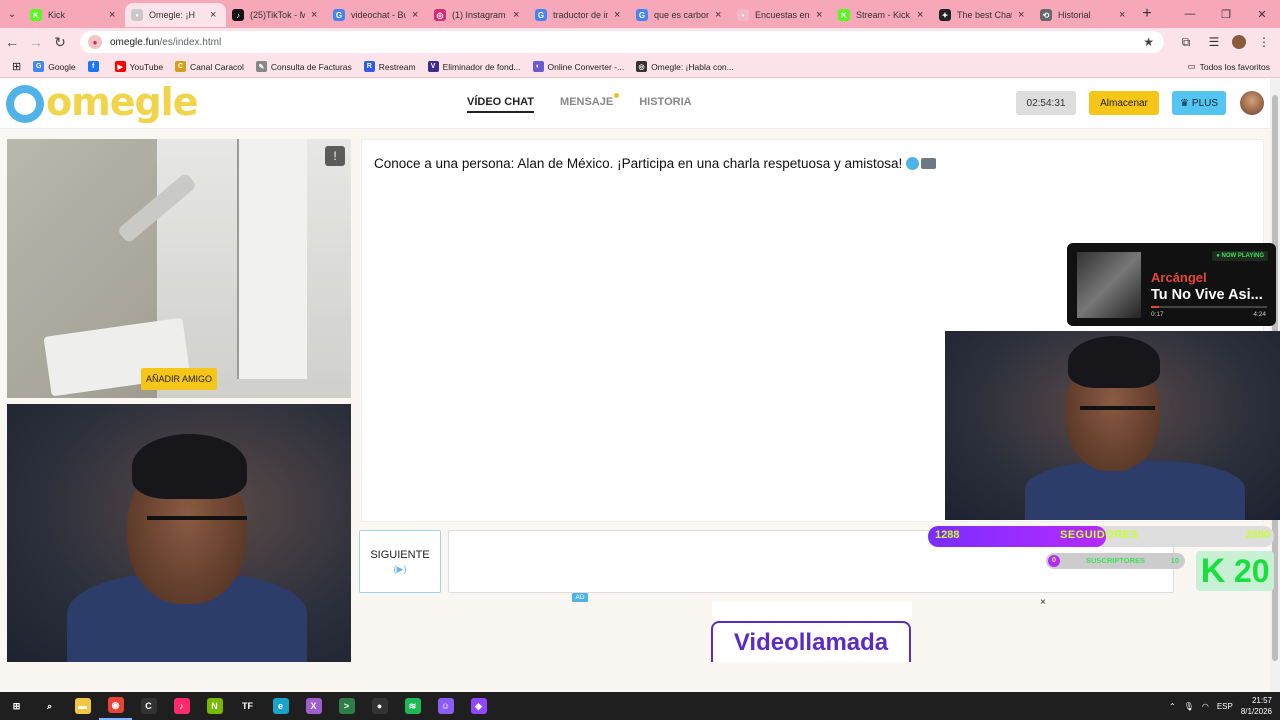 The image size is (1280, 720). What do you see at coordinates (1252, 103) in the screenshot?
I see `user-avatar` at bounding box center [1252, 103].